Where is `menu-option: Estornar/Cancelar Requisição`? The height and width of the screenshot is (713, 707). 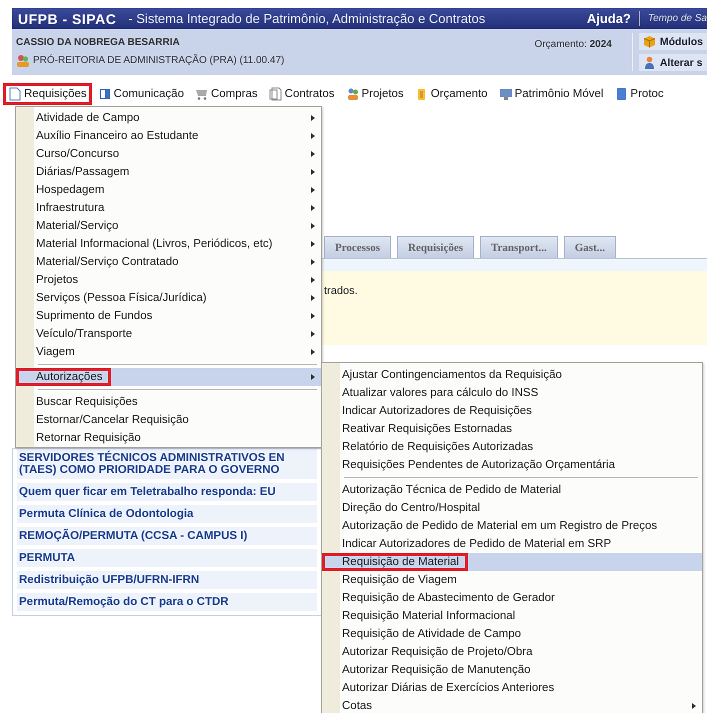
menu-option: Estornar/Cancelar Requisição is located at coordinates (168, 420).